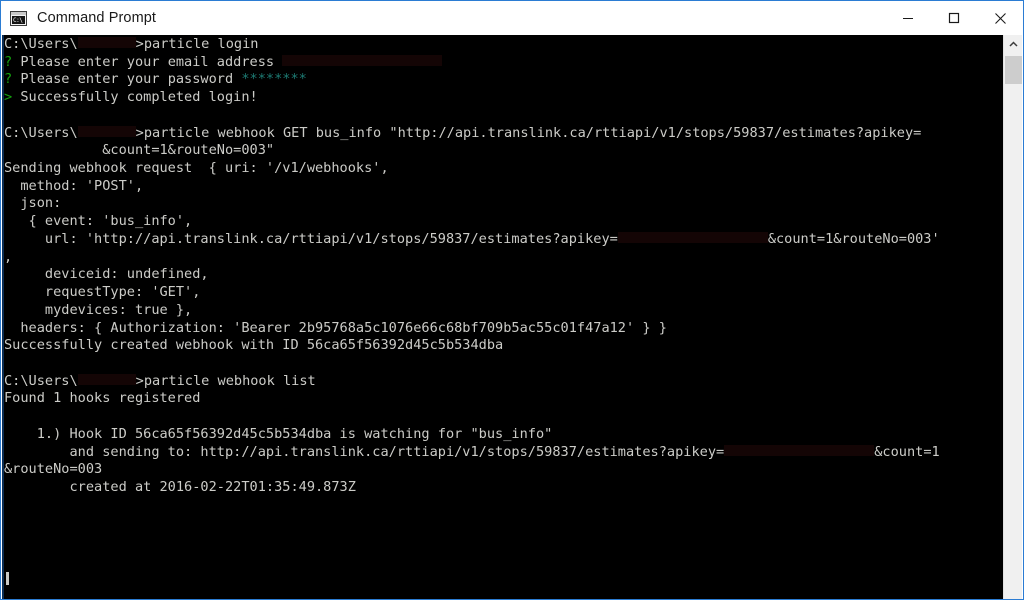 Image resolution: width=1024 pixels, height=600 pixels. Describe the element at coordinates (1013, 70) in the screenshot. I see `scrollbar-thumb` at that location.